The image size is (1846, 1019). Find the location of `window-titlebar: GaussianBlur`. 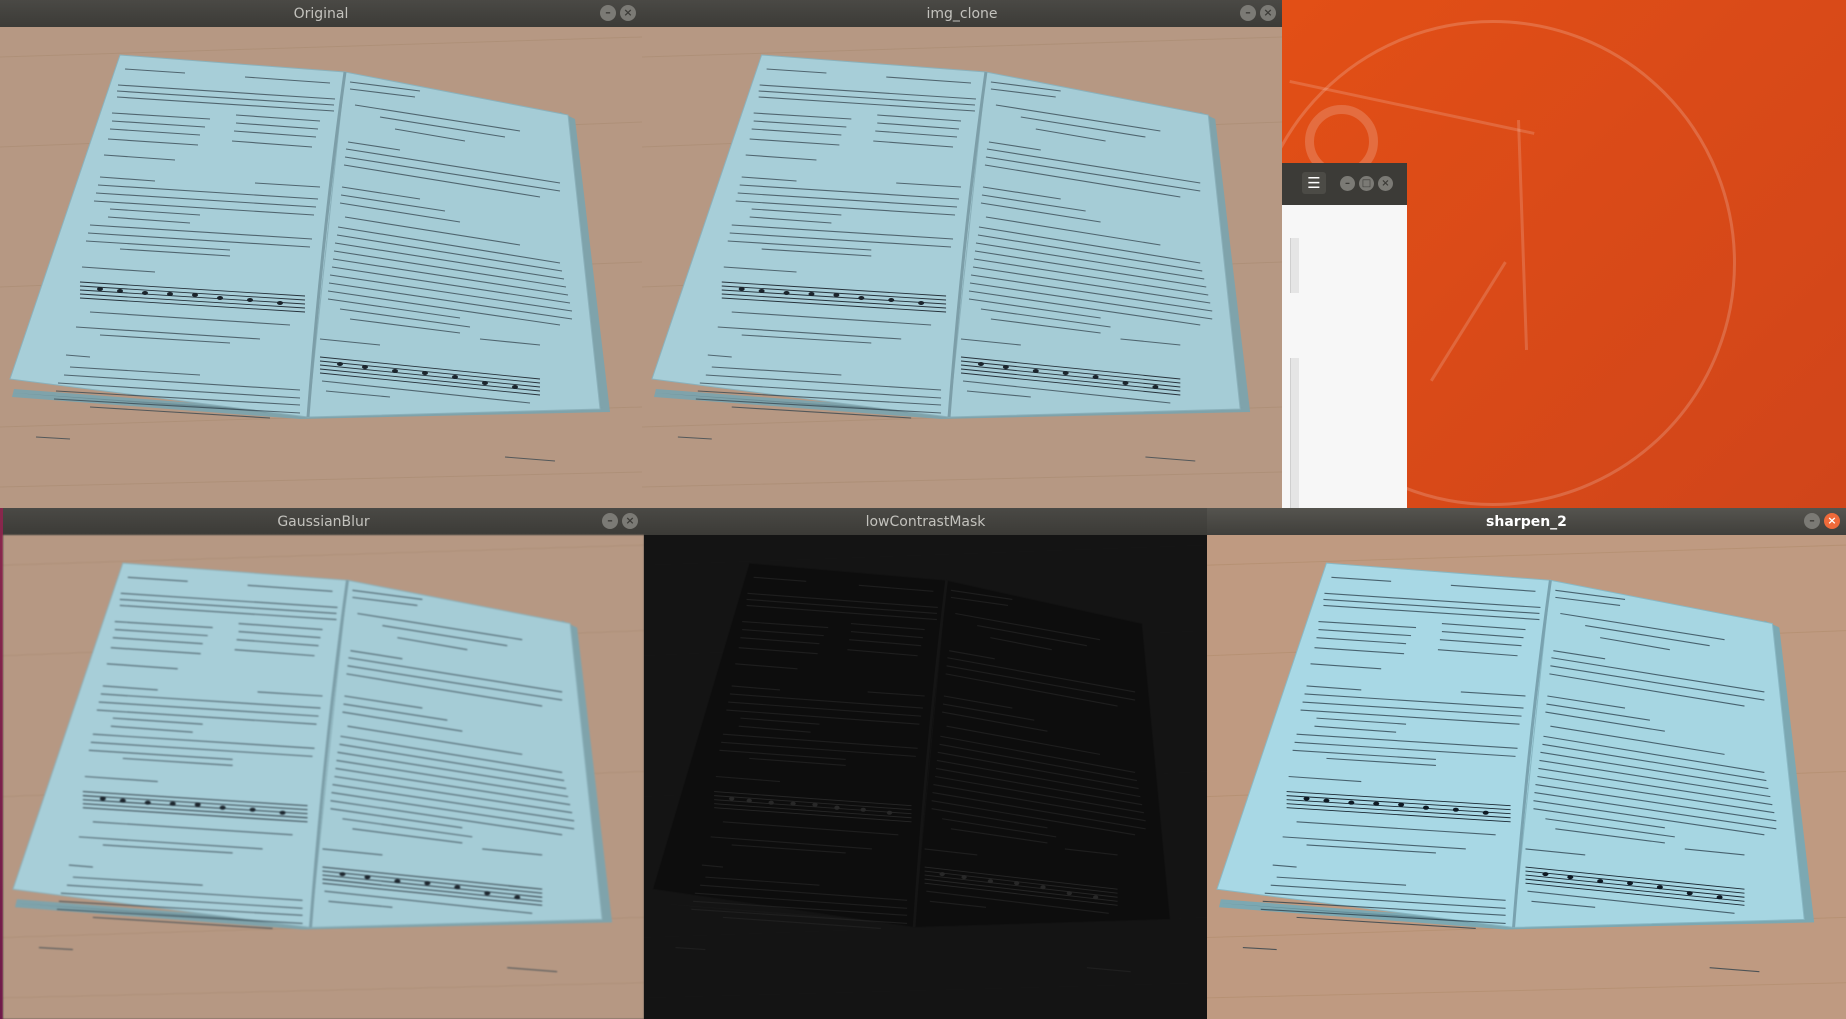

window-titlebar: GaussianBlur is located at coordinates (323, 521).